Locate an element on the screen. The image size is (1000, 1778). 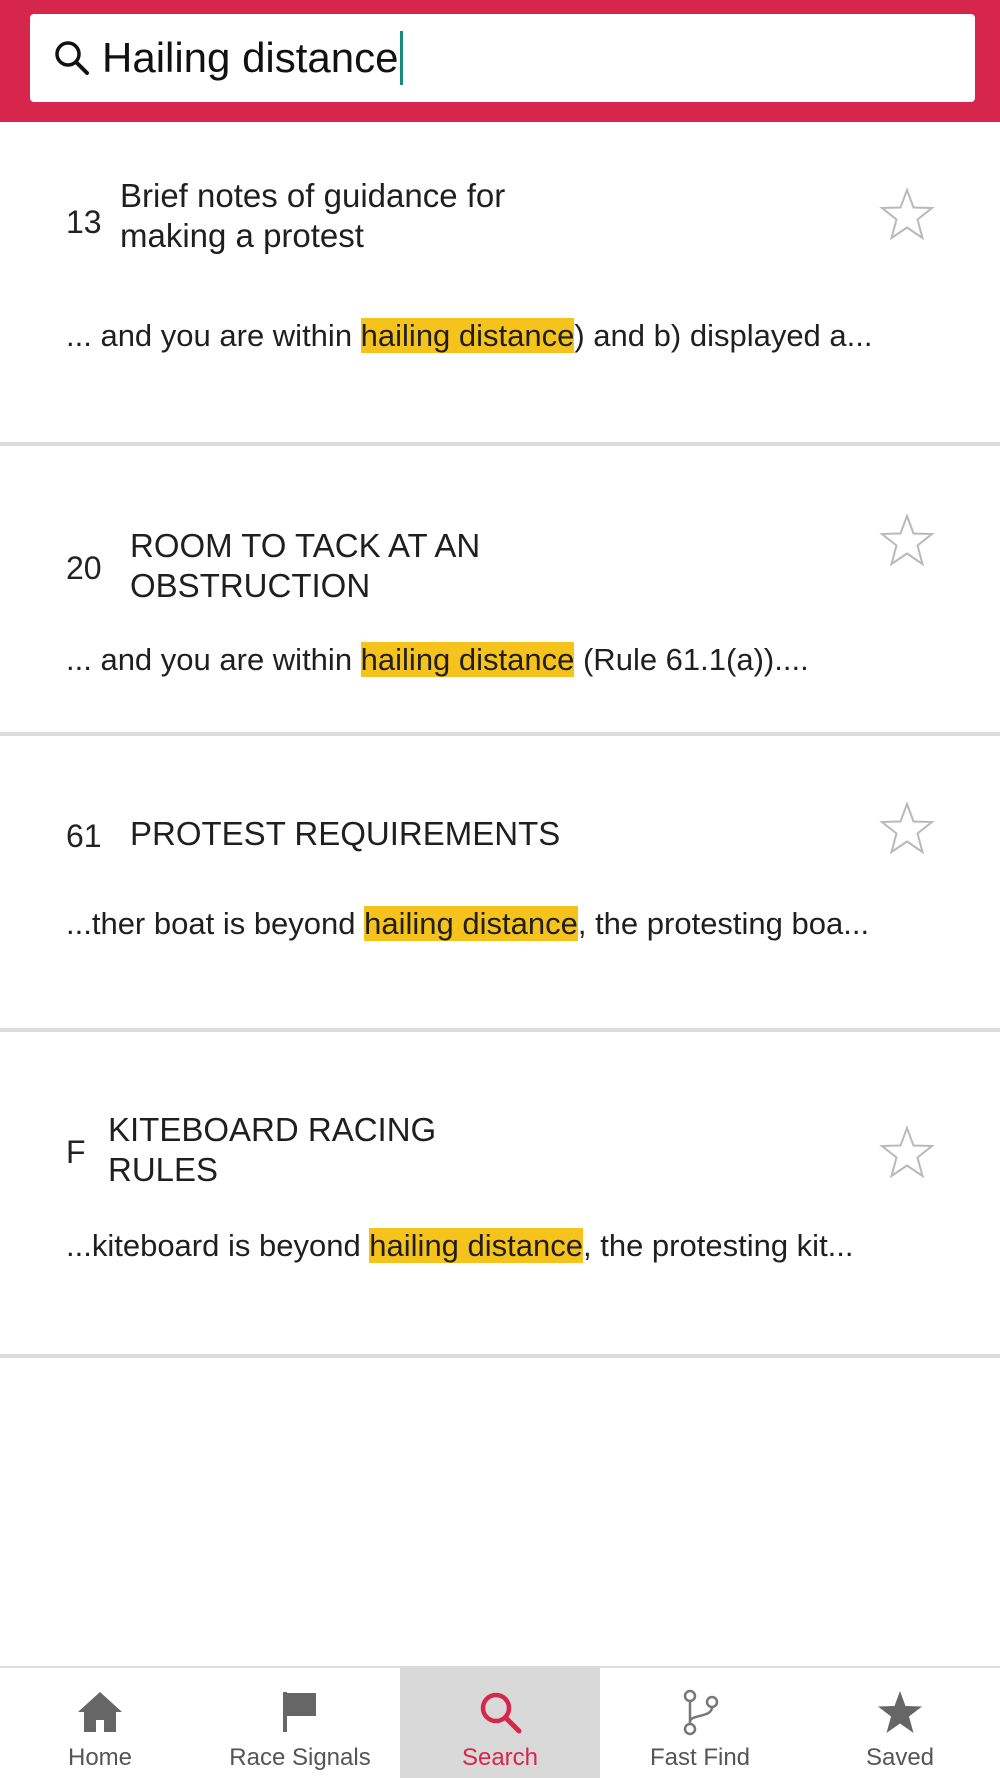
tab-label: Fast Find is located at coordinates (700, 1757).